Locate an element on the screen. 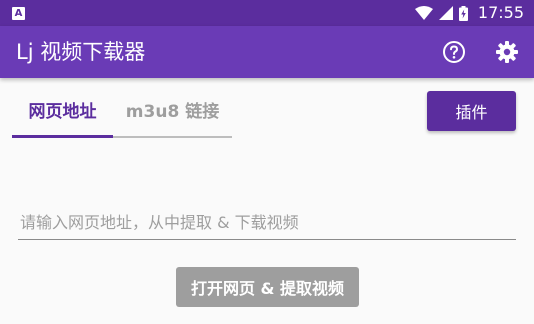 Image resolution: width=534 pixels, height=324 pixels. status-time: 17:55 is located at coordinates (500, 12).